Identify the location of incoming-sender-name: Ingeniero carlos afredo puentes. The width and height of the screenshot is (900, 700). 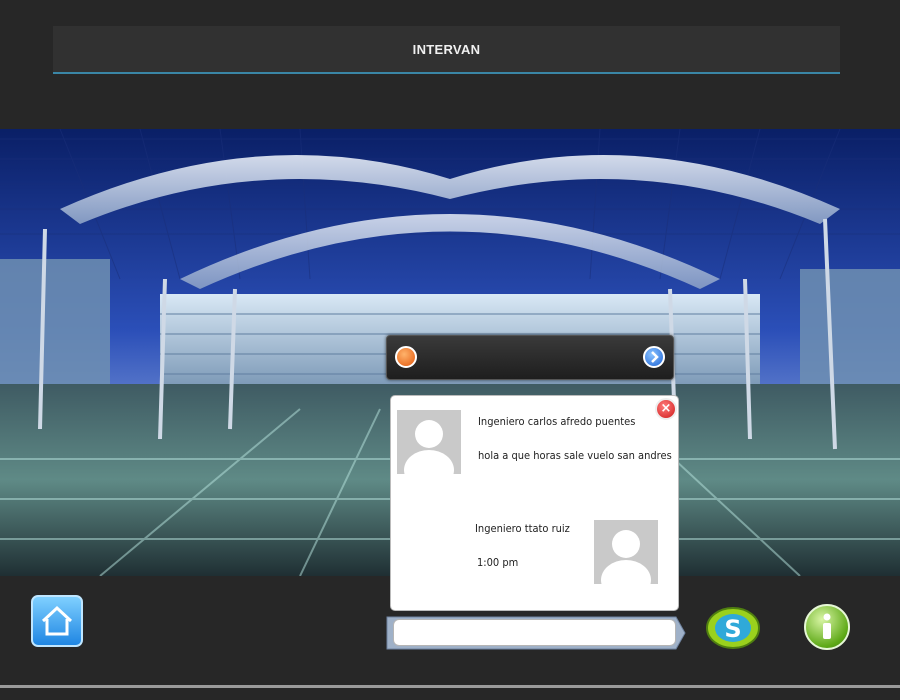
(557, 421).